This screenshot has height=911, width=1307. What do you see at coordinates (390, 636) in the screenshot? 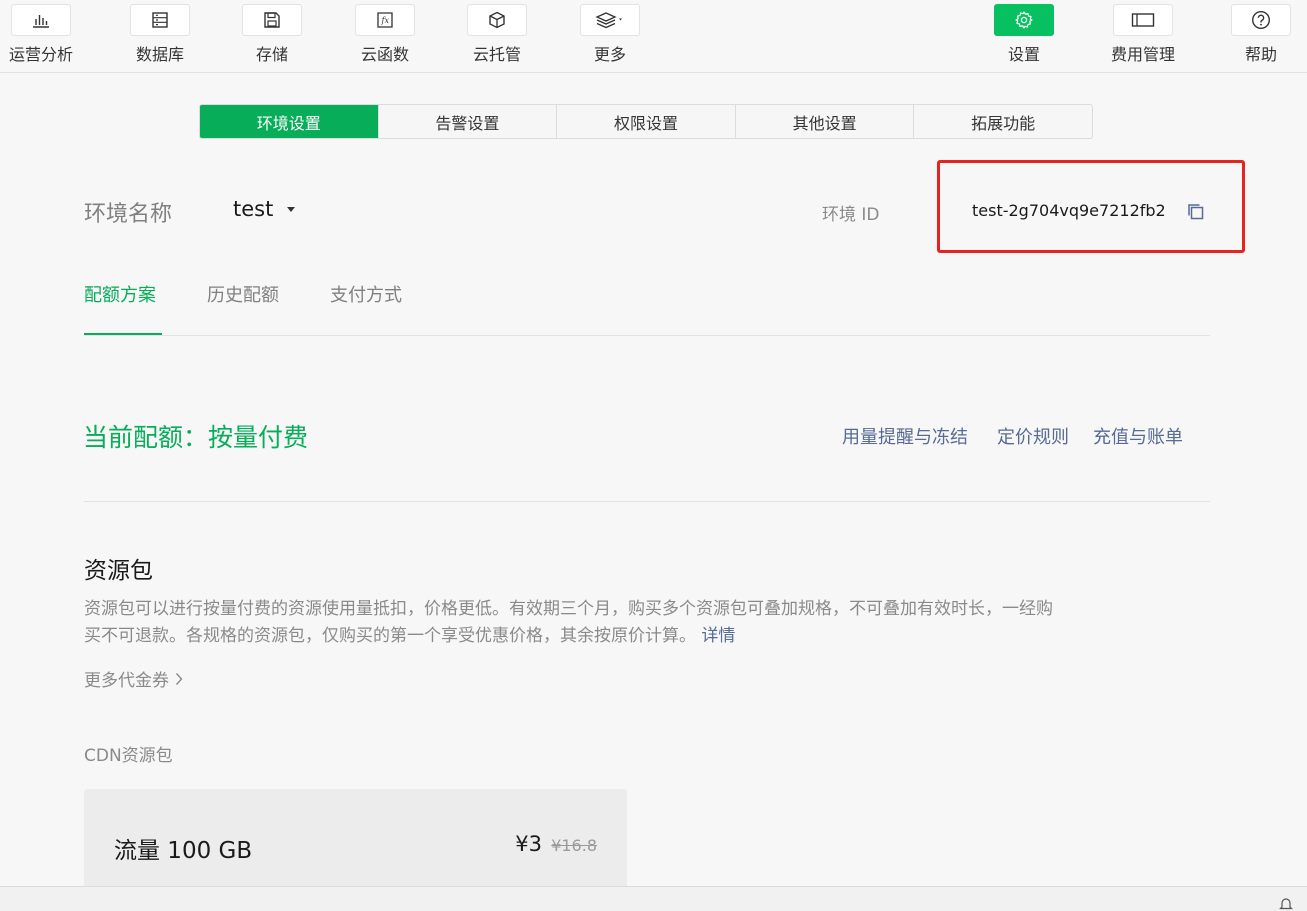
I see `description-line-2: 买不可退款。各规格的资源包，仅购买的第一个享受优惠价格，其余按原价计算。` at bounding box center [390, 636].